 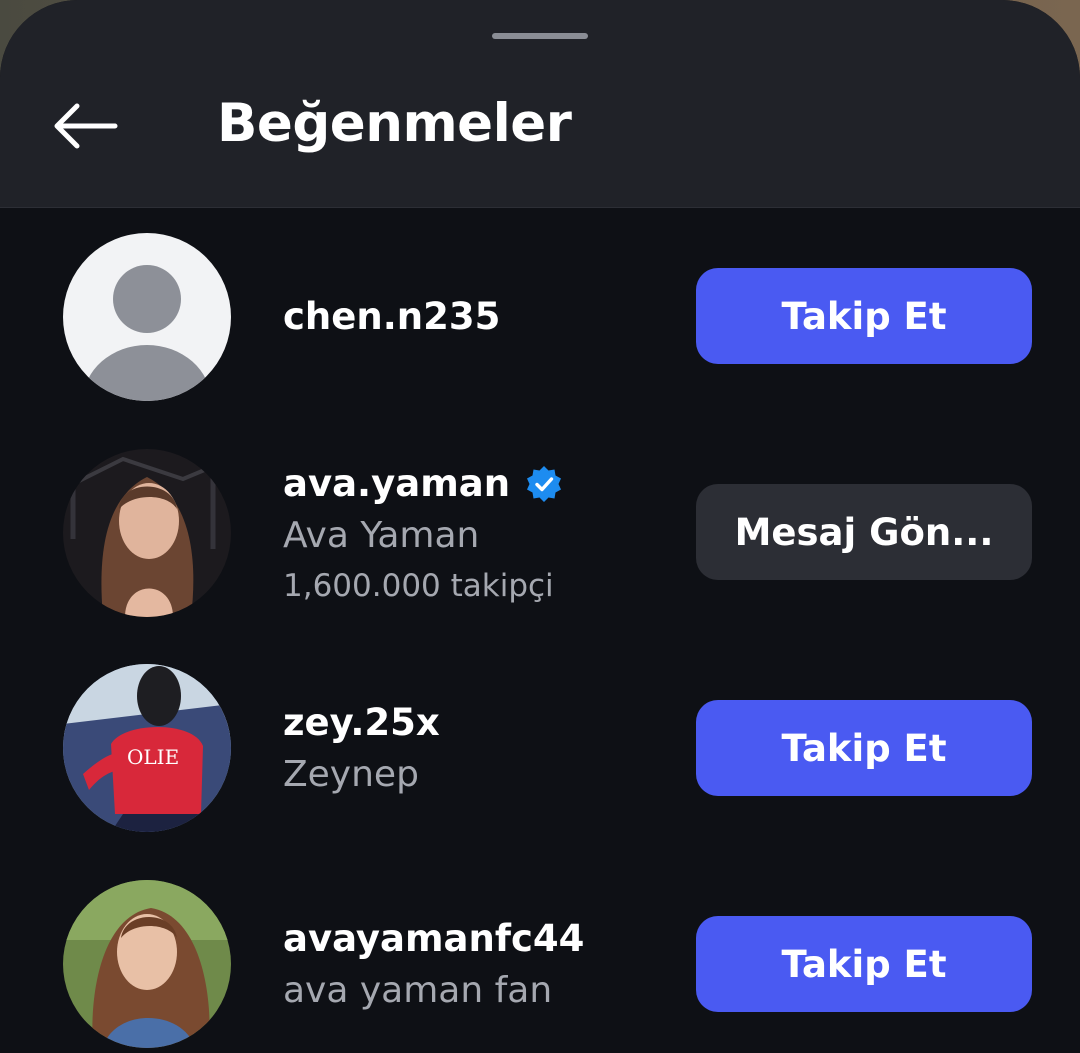 What do you see at coordinates (153, 757) in the screenshot?
I see `svg-text: OLIE` at bounding box center [153, 757].